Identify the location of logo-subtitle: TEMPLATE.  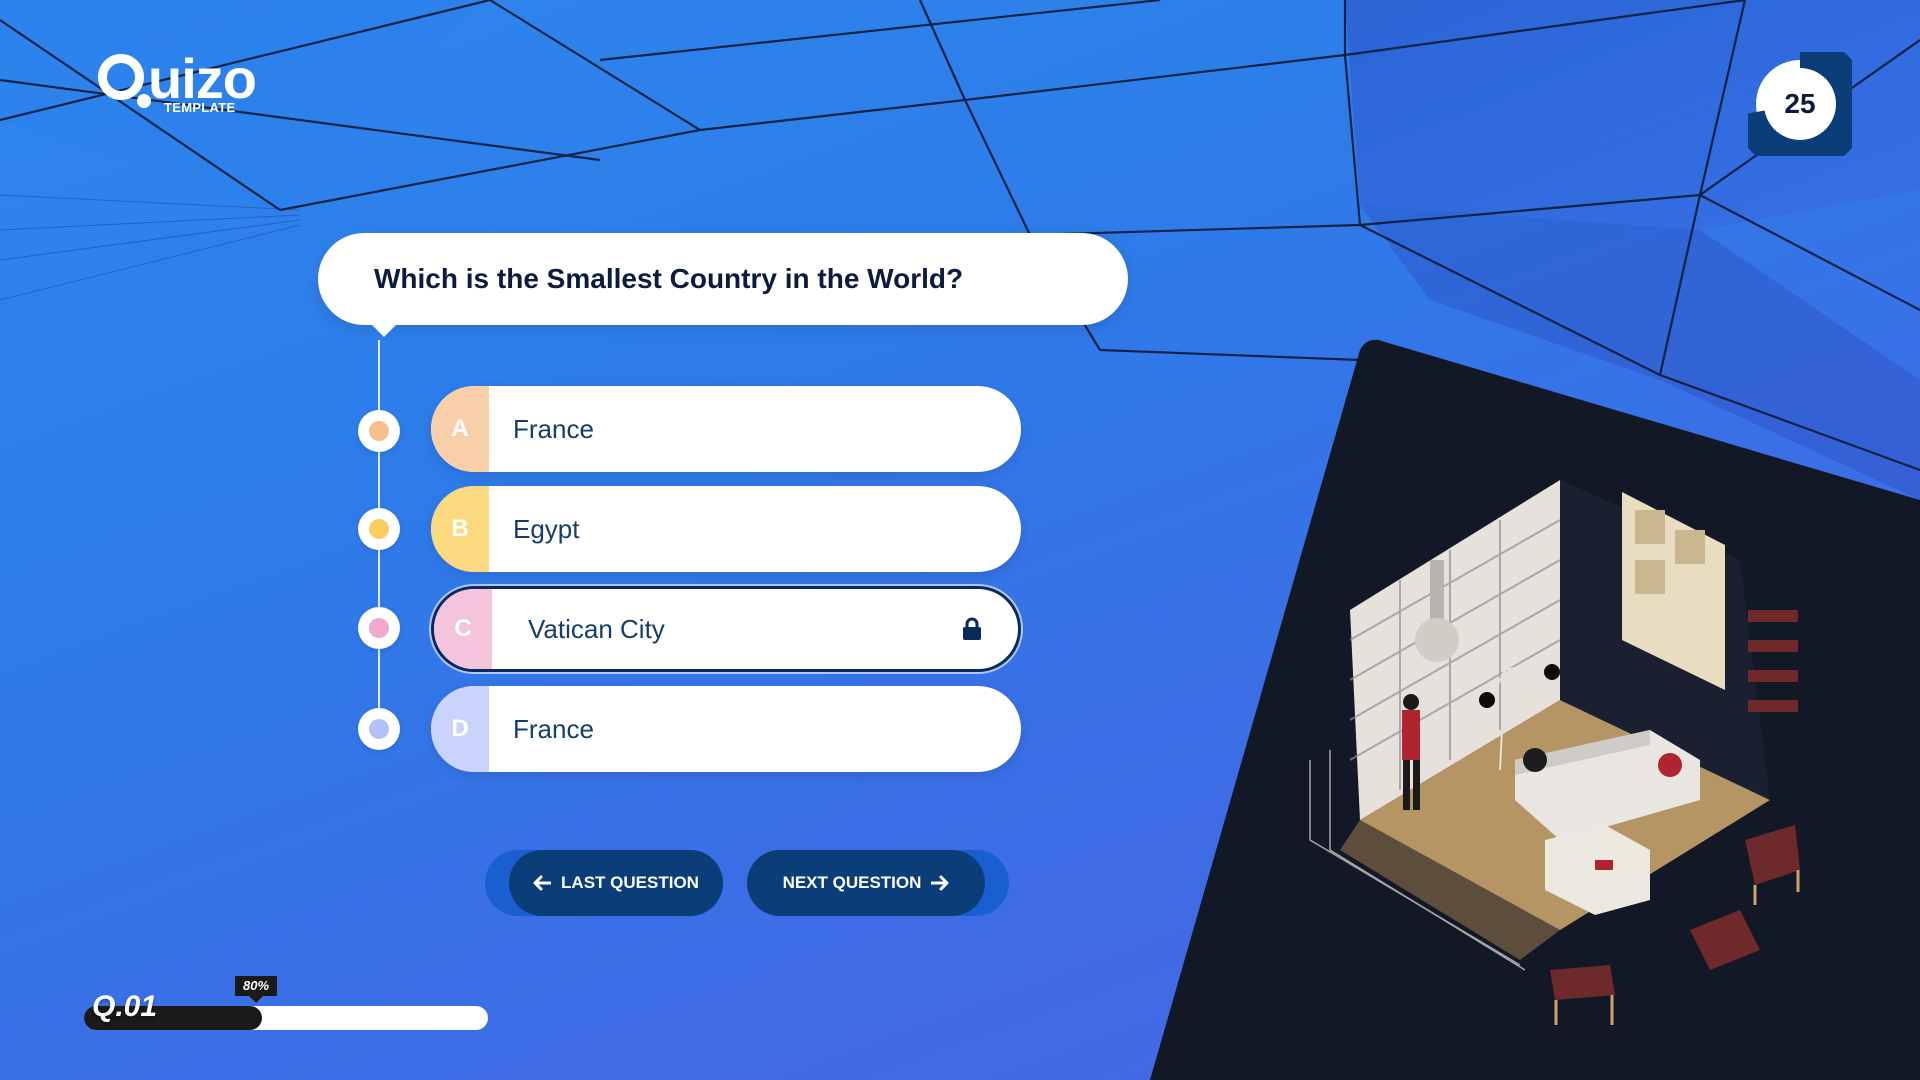
(200, 107).